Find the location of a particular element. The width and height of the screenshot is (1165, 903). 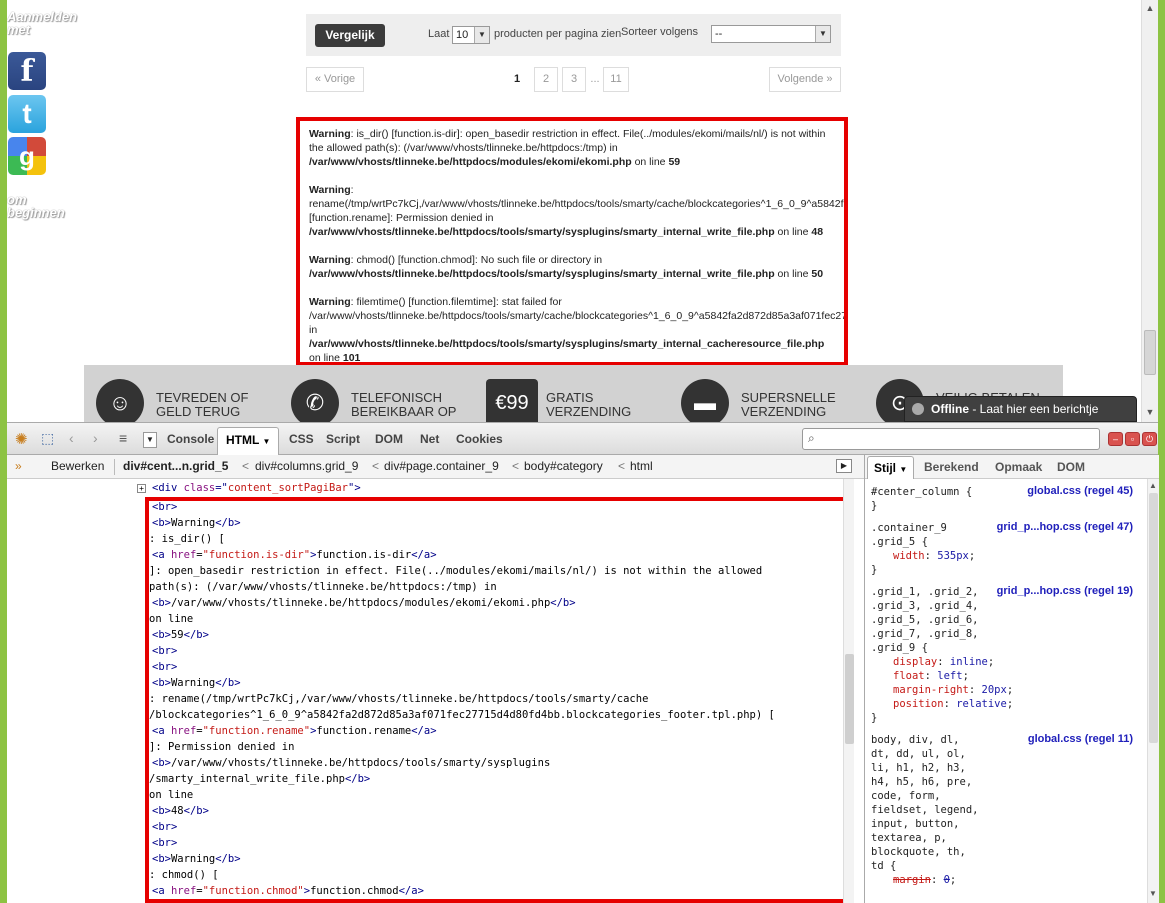

side-tabs: Stijl ▼ Berekend Opmaak DOM is located at coordinates (1012, 467).